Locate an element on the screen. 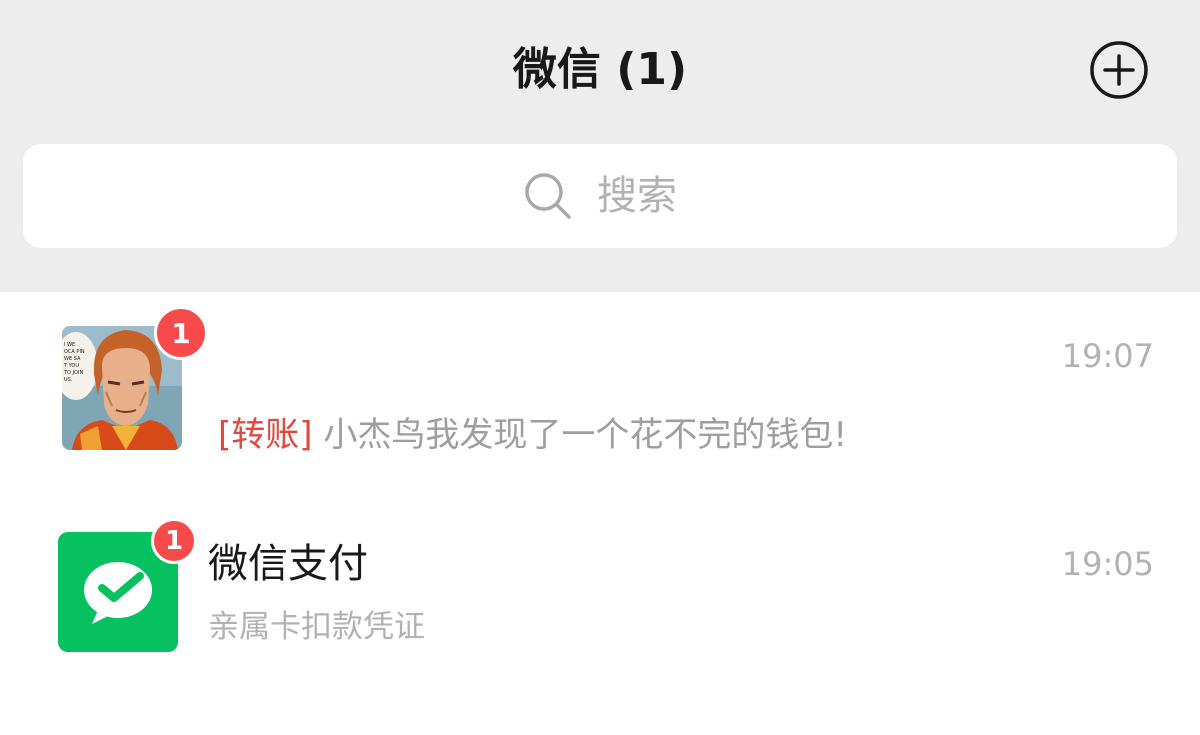  transfer-tag: [转账] is located at coordinates (265, 435).